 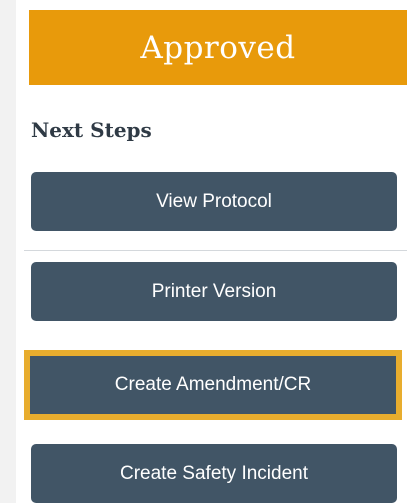 I want to click on create-amendment-label: Create Amendment/CR, so click(x=213, y=384).